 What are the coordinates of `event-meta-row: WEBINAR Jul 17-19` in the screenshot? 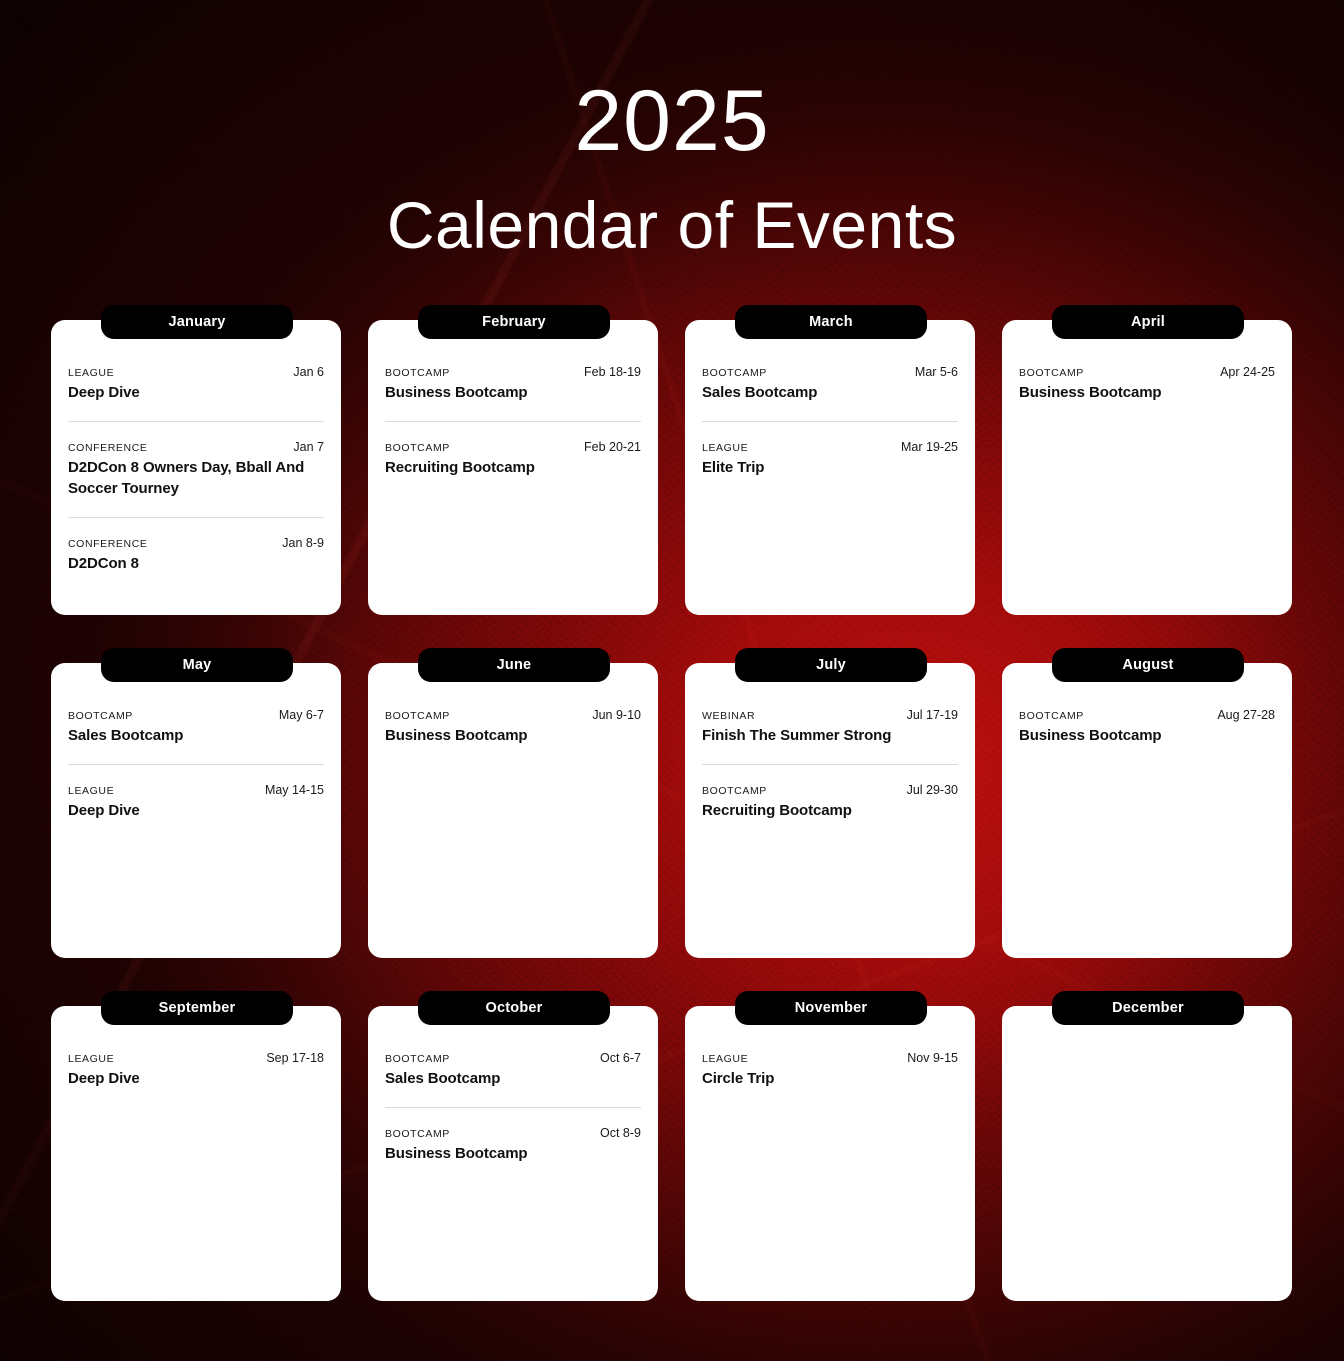 It's located at (830, 715).